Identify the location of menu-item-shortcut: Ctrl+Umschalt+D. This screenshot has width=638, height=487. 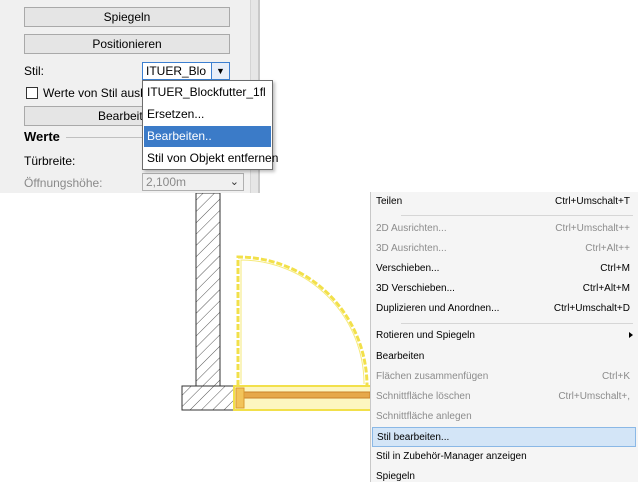
(591, 308).